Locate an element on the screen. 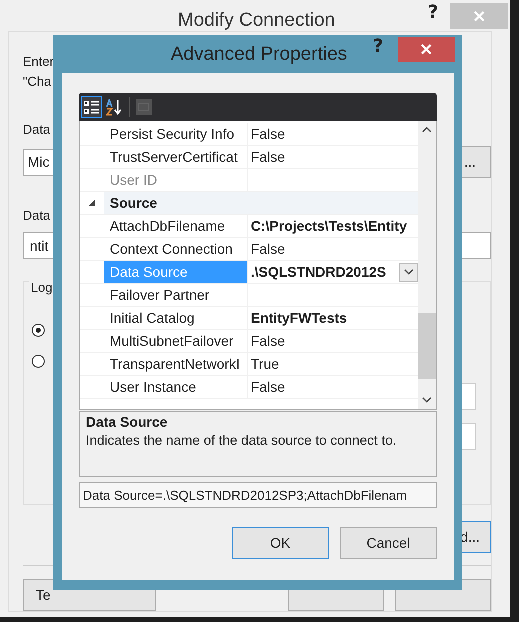 Image resolution: width=519 pixels, height=622 pixels. group-label: Log is located at coordinates (42, 287).